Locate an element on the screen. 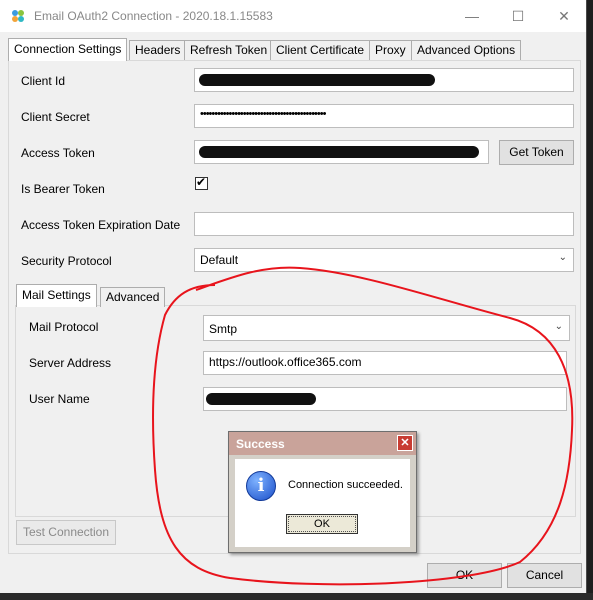 The width and height of the screenshot is (593, 600). mail-protocol-value: Smtp is located at coordinates (223, 329).